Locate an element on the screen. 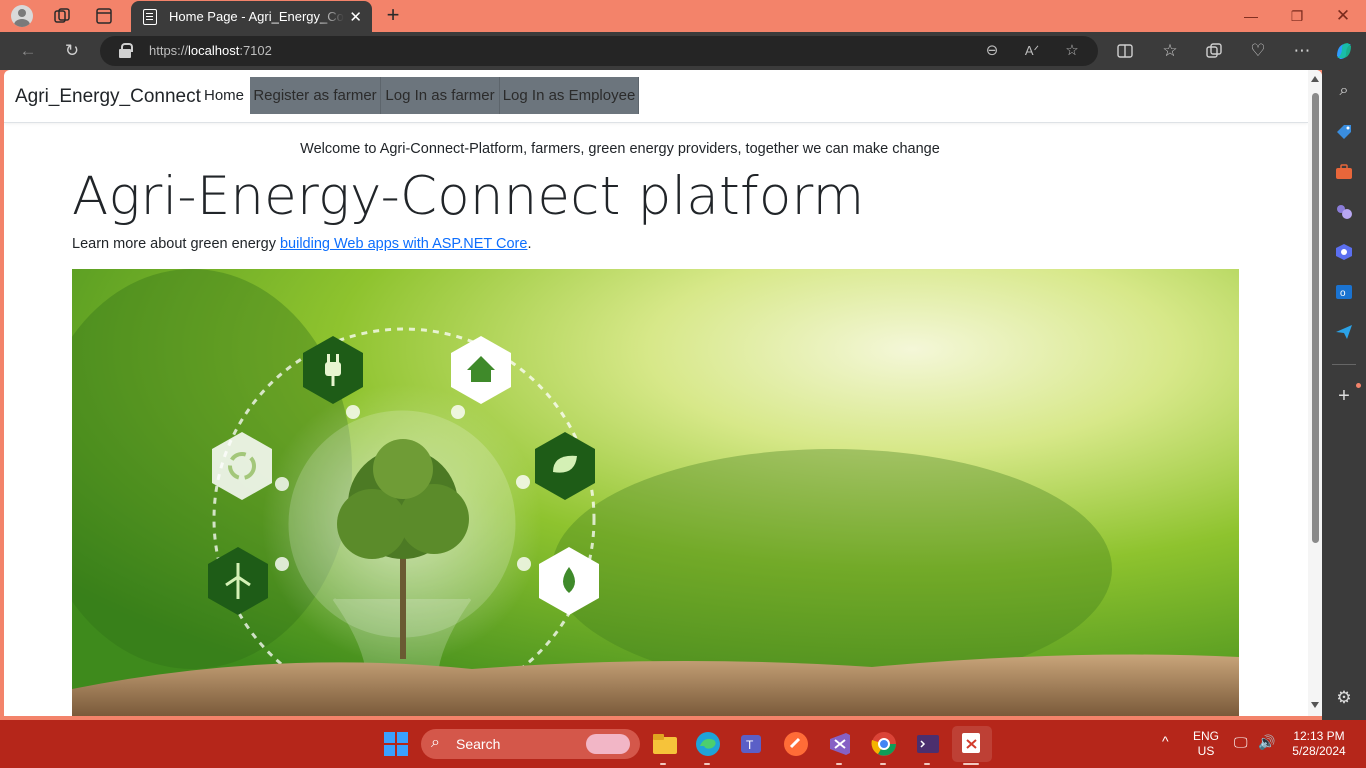 The width and height of the screenshot is (1366, 768). edge-sidebar: ⌕ o + ⚙ is located at coordinates (1344, 395).